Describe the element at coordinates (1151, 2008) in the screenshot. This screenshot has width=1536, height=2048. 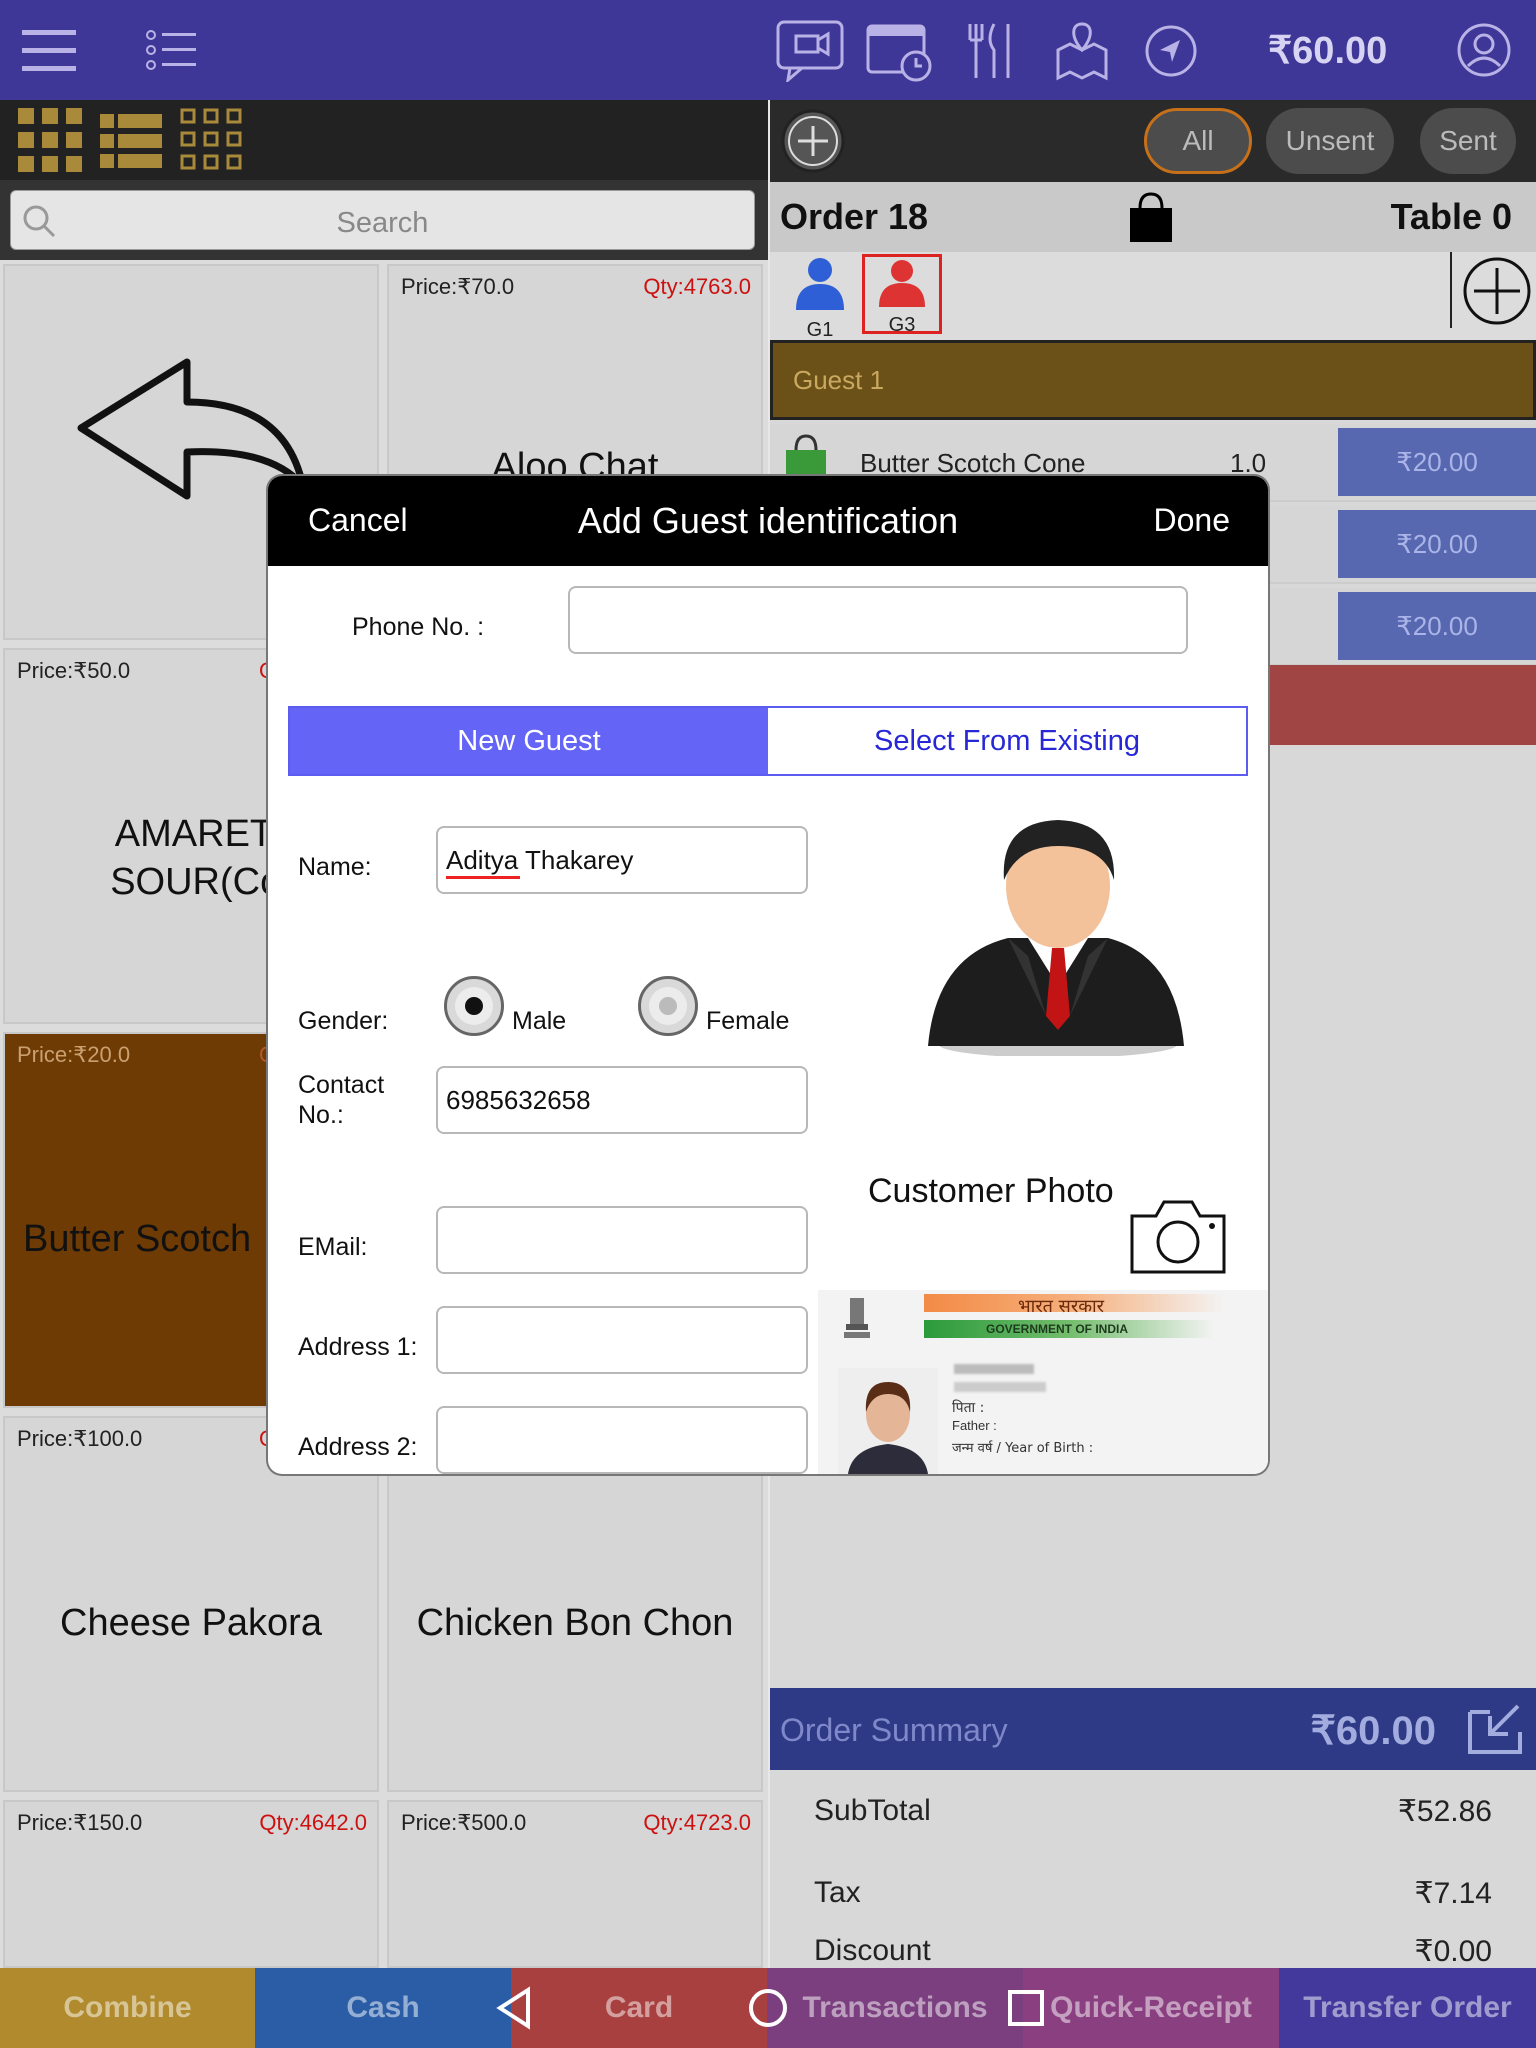
I see `quick-receipt-button: Quick-Receipt` at that location.